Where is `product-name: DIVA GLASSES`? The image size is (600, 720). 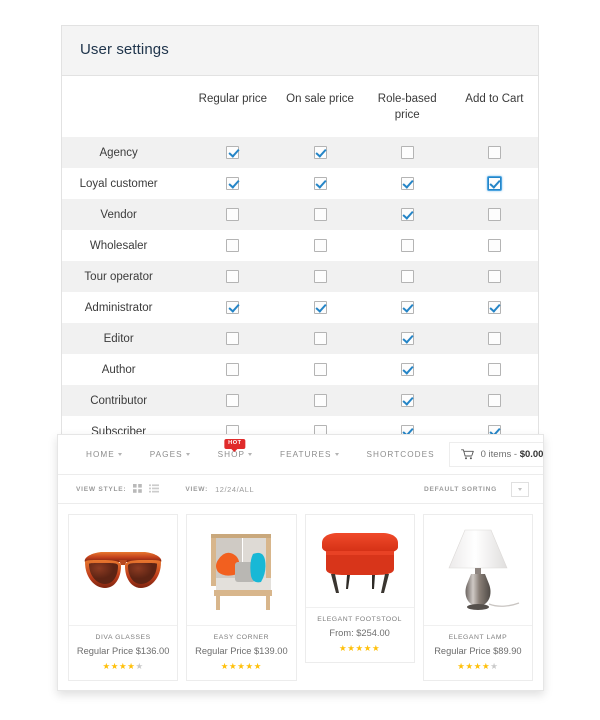 product-name: DIVA GLASSES is located at coordinates (123, 637).